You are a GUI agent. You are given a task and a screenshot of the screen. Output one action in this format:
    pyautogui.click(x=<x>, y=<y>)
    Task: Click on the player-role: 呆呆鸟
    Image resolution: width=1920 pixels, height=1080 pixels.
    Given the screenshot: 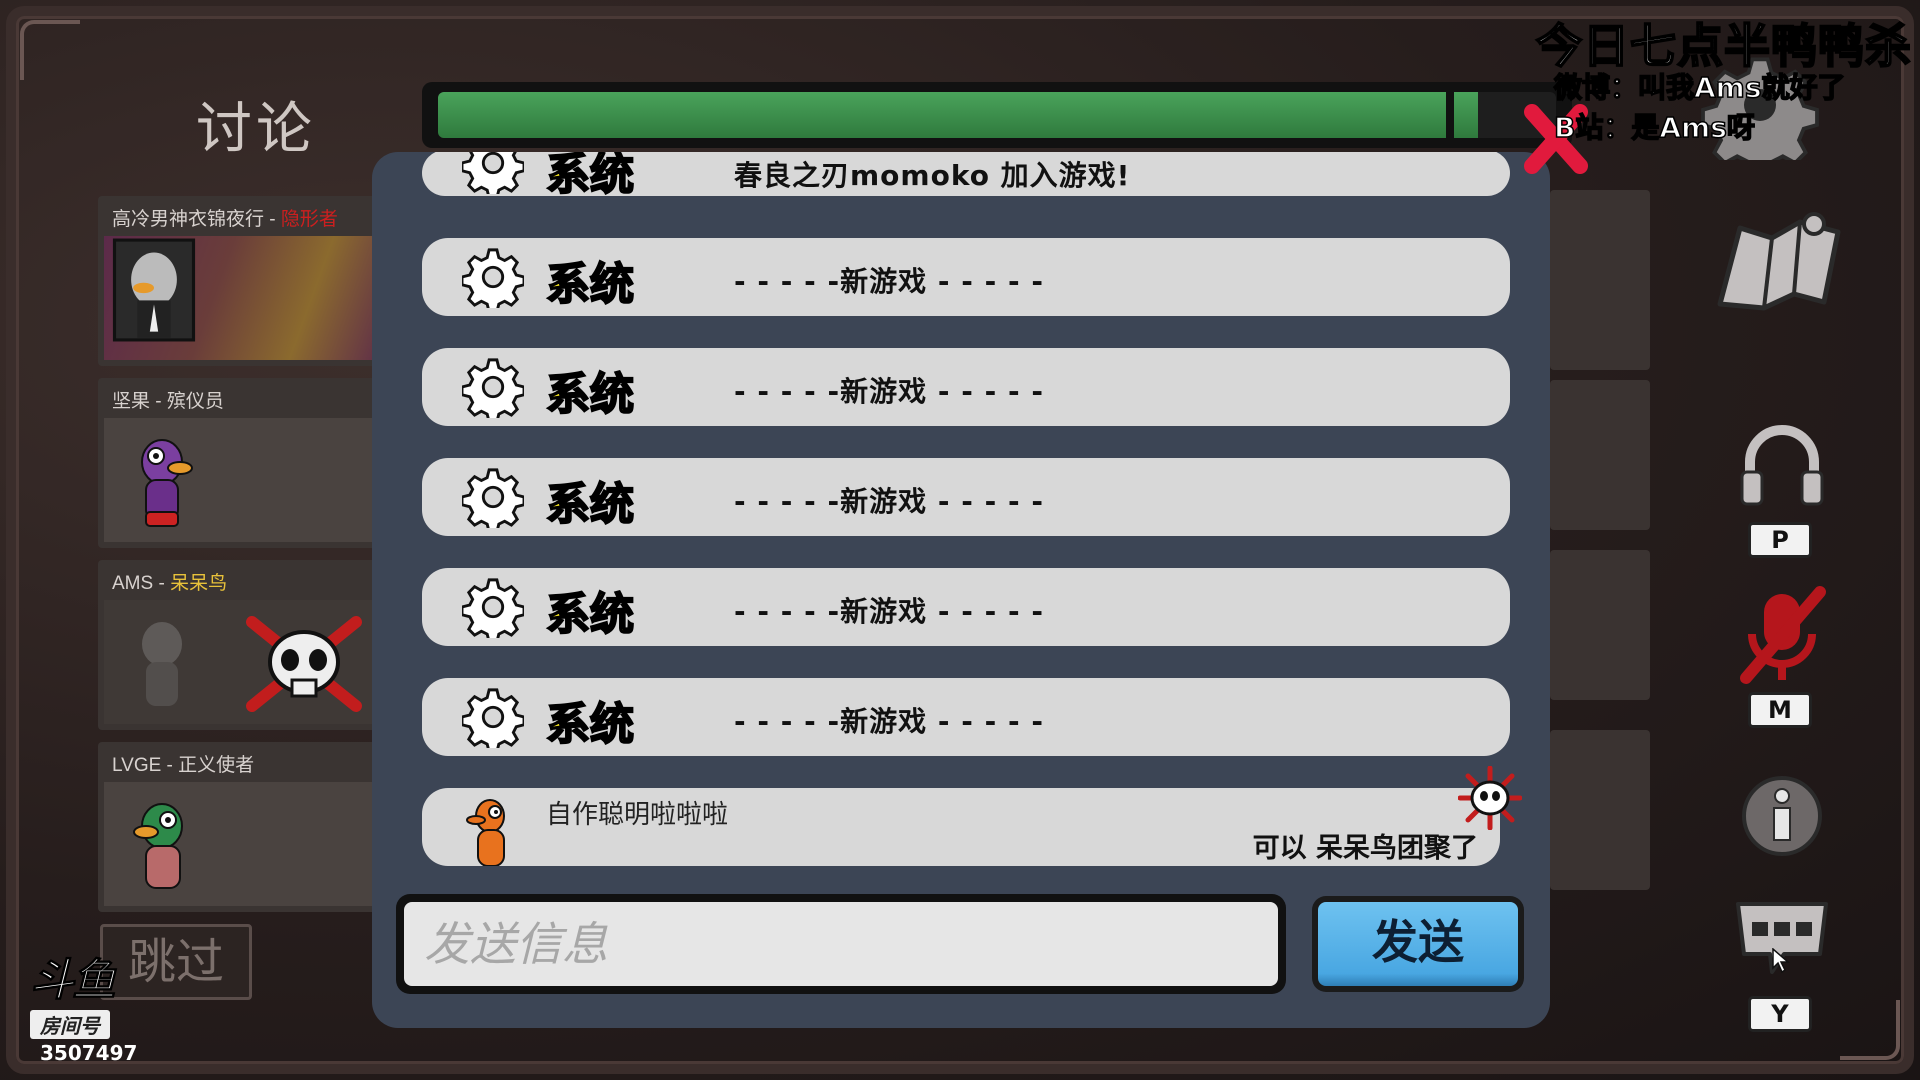 What is the action you would take?
    pyautogui.click(x=199, y=583)
    